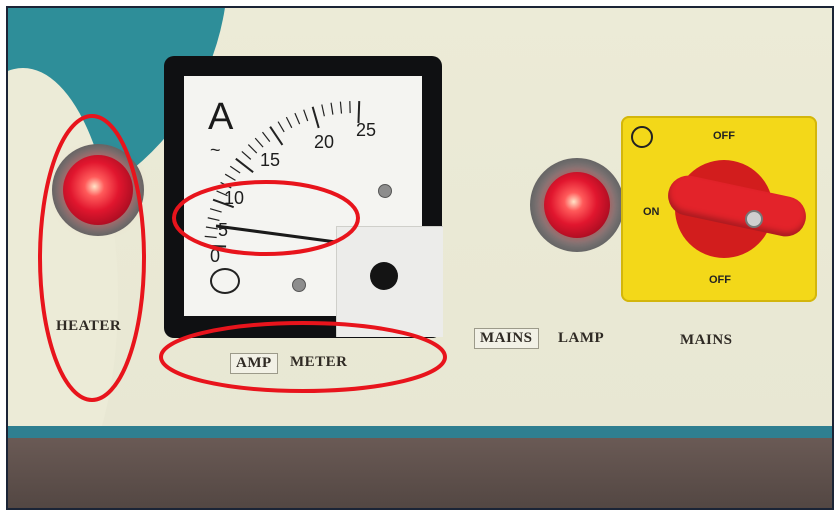  What do you see at coordinates (266, 218) in the screenshot?
I see `needle-highlight-ellipse` at bounding box center [266, 218].